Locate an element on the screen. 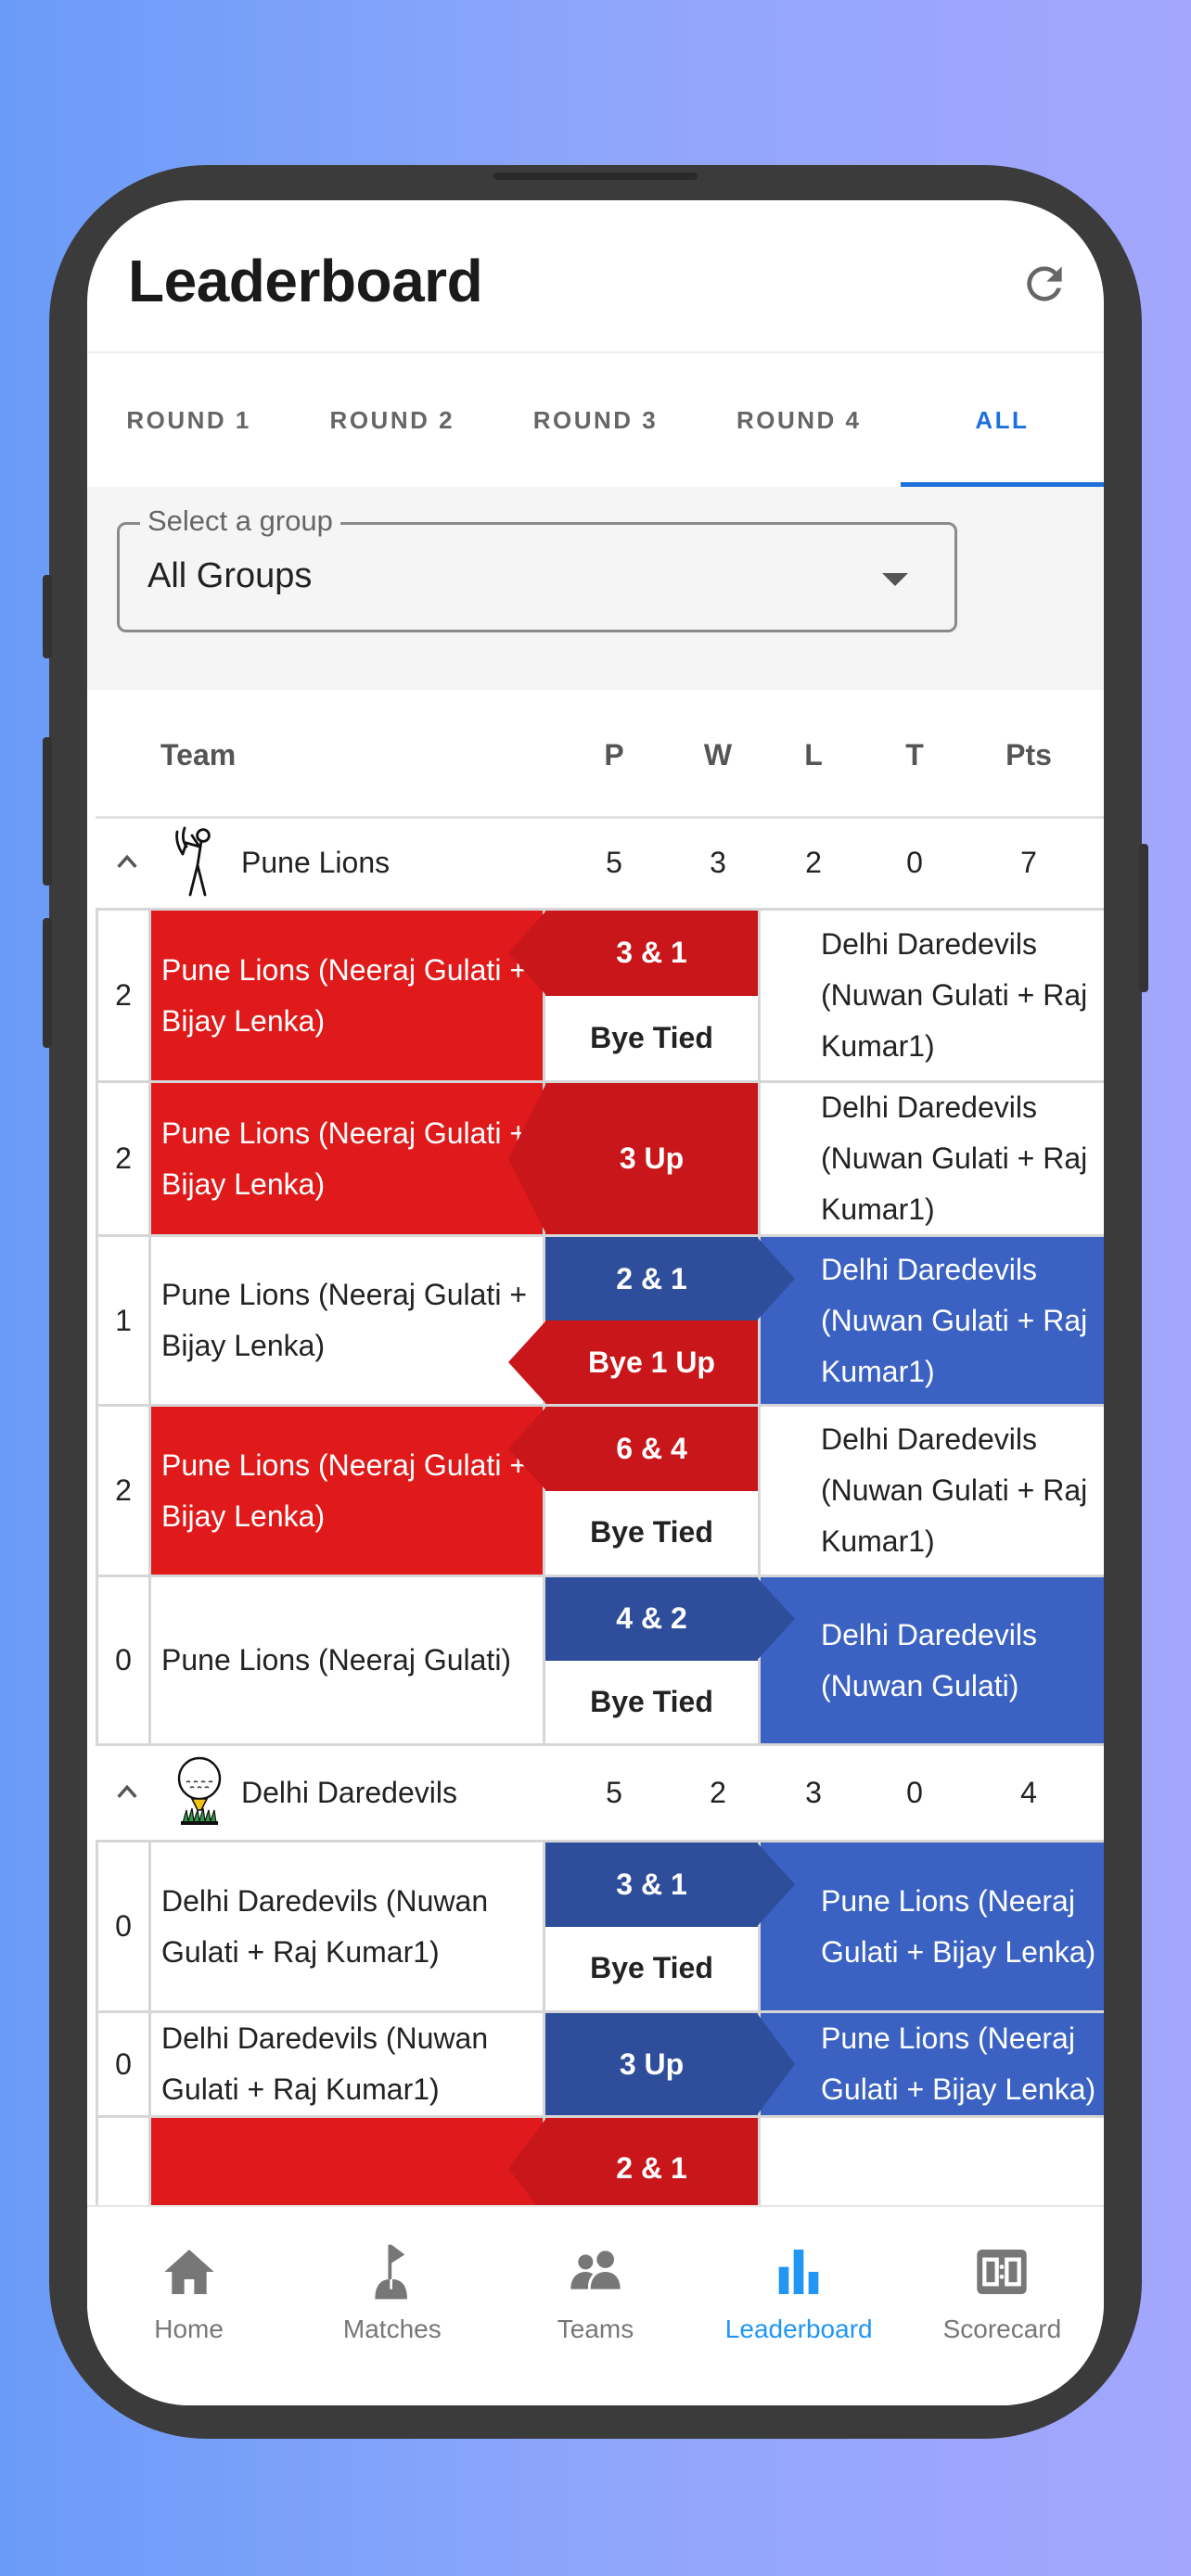  group-select: Select a group All Groups is located at coordinates (537, 568).